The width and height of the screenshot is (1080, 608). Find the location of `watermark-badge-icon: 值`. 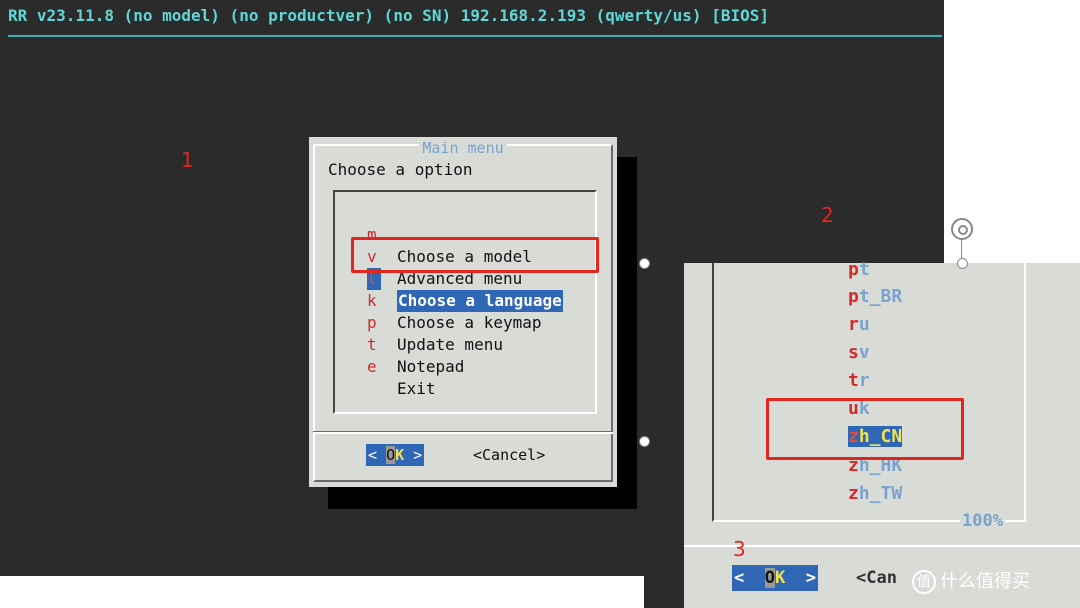

watermark-badge-icon: 值 is located at coordinates (924, 582).